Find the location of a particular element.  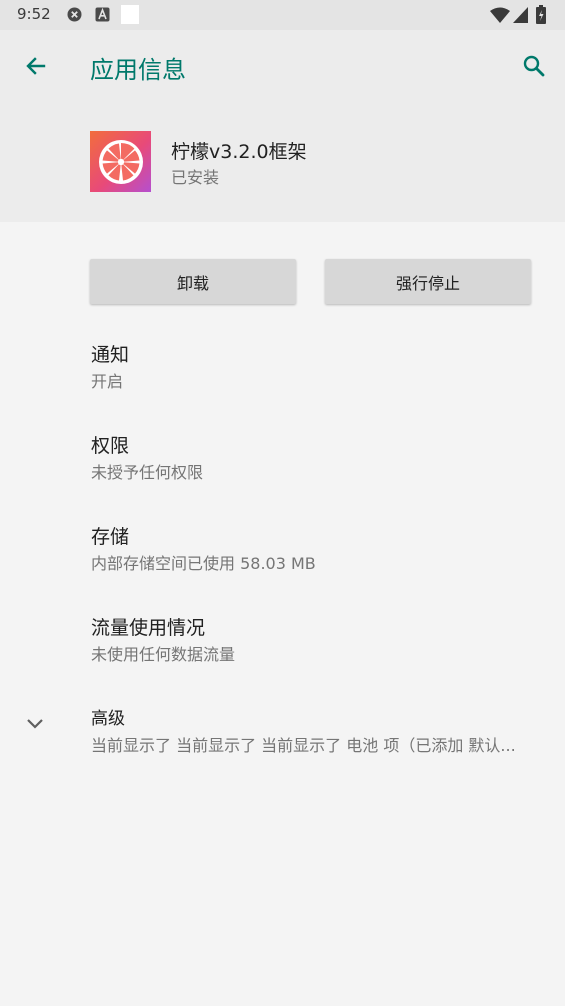

wifi-icon is located at coordinates (500, 15).